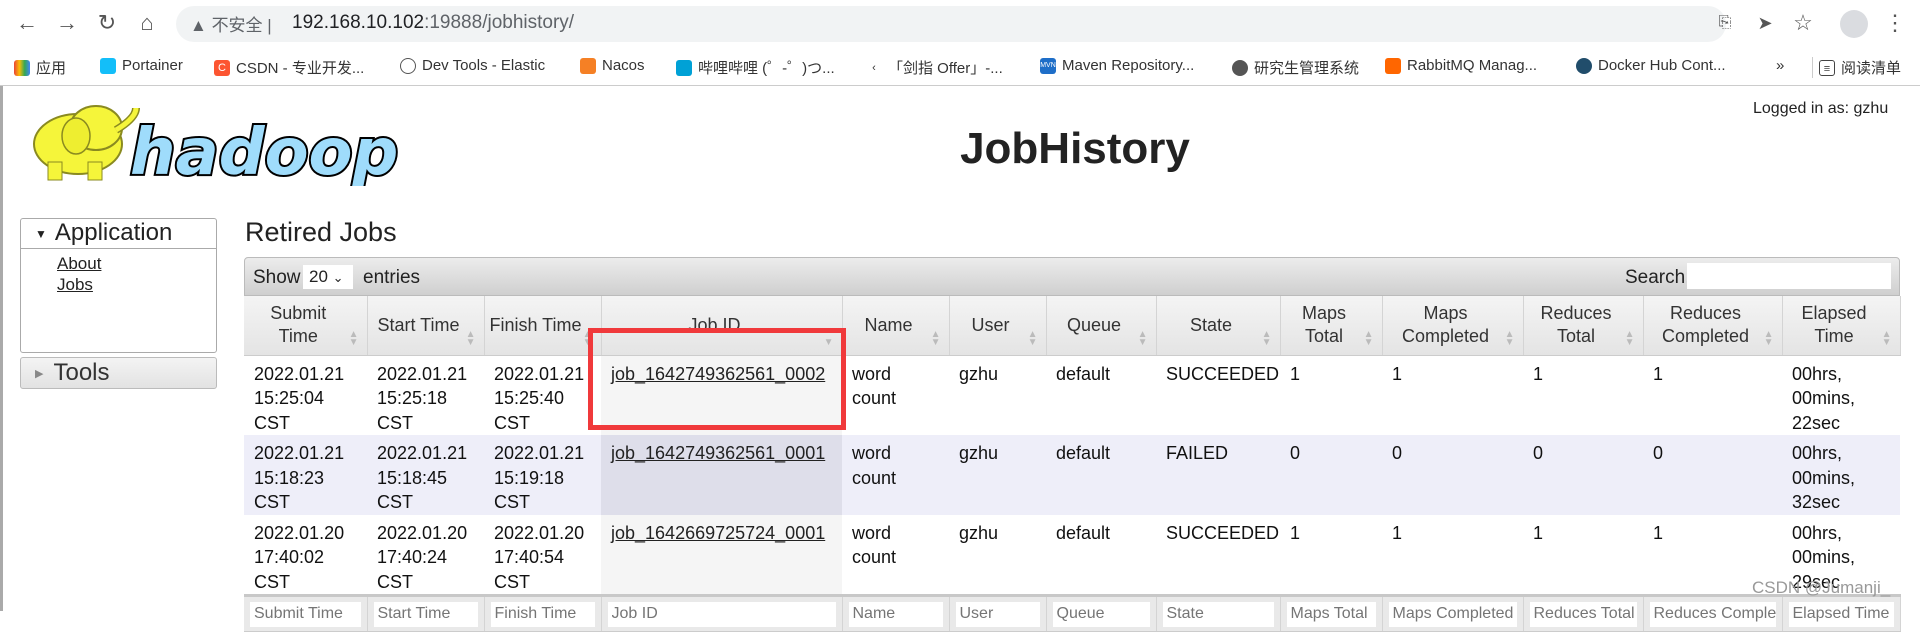 The width and height of the screenshot is (1920, 632). What do you see at coordinates (231, 23) in the screenshot?
I see `security-warning: ▲ 不安全 |` at bounding box center [231, 23].